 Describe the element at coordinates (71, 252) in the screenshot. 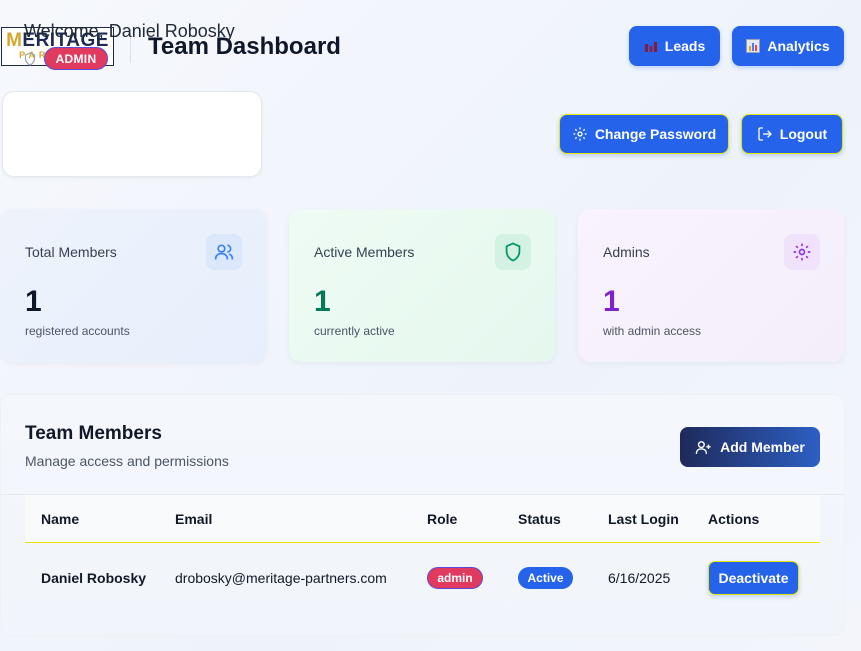

I see `stat-label: Total Members` at that location.